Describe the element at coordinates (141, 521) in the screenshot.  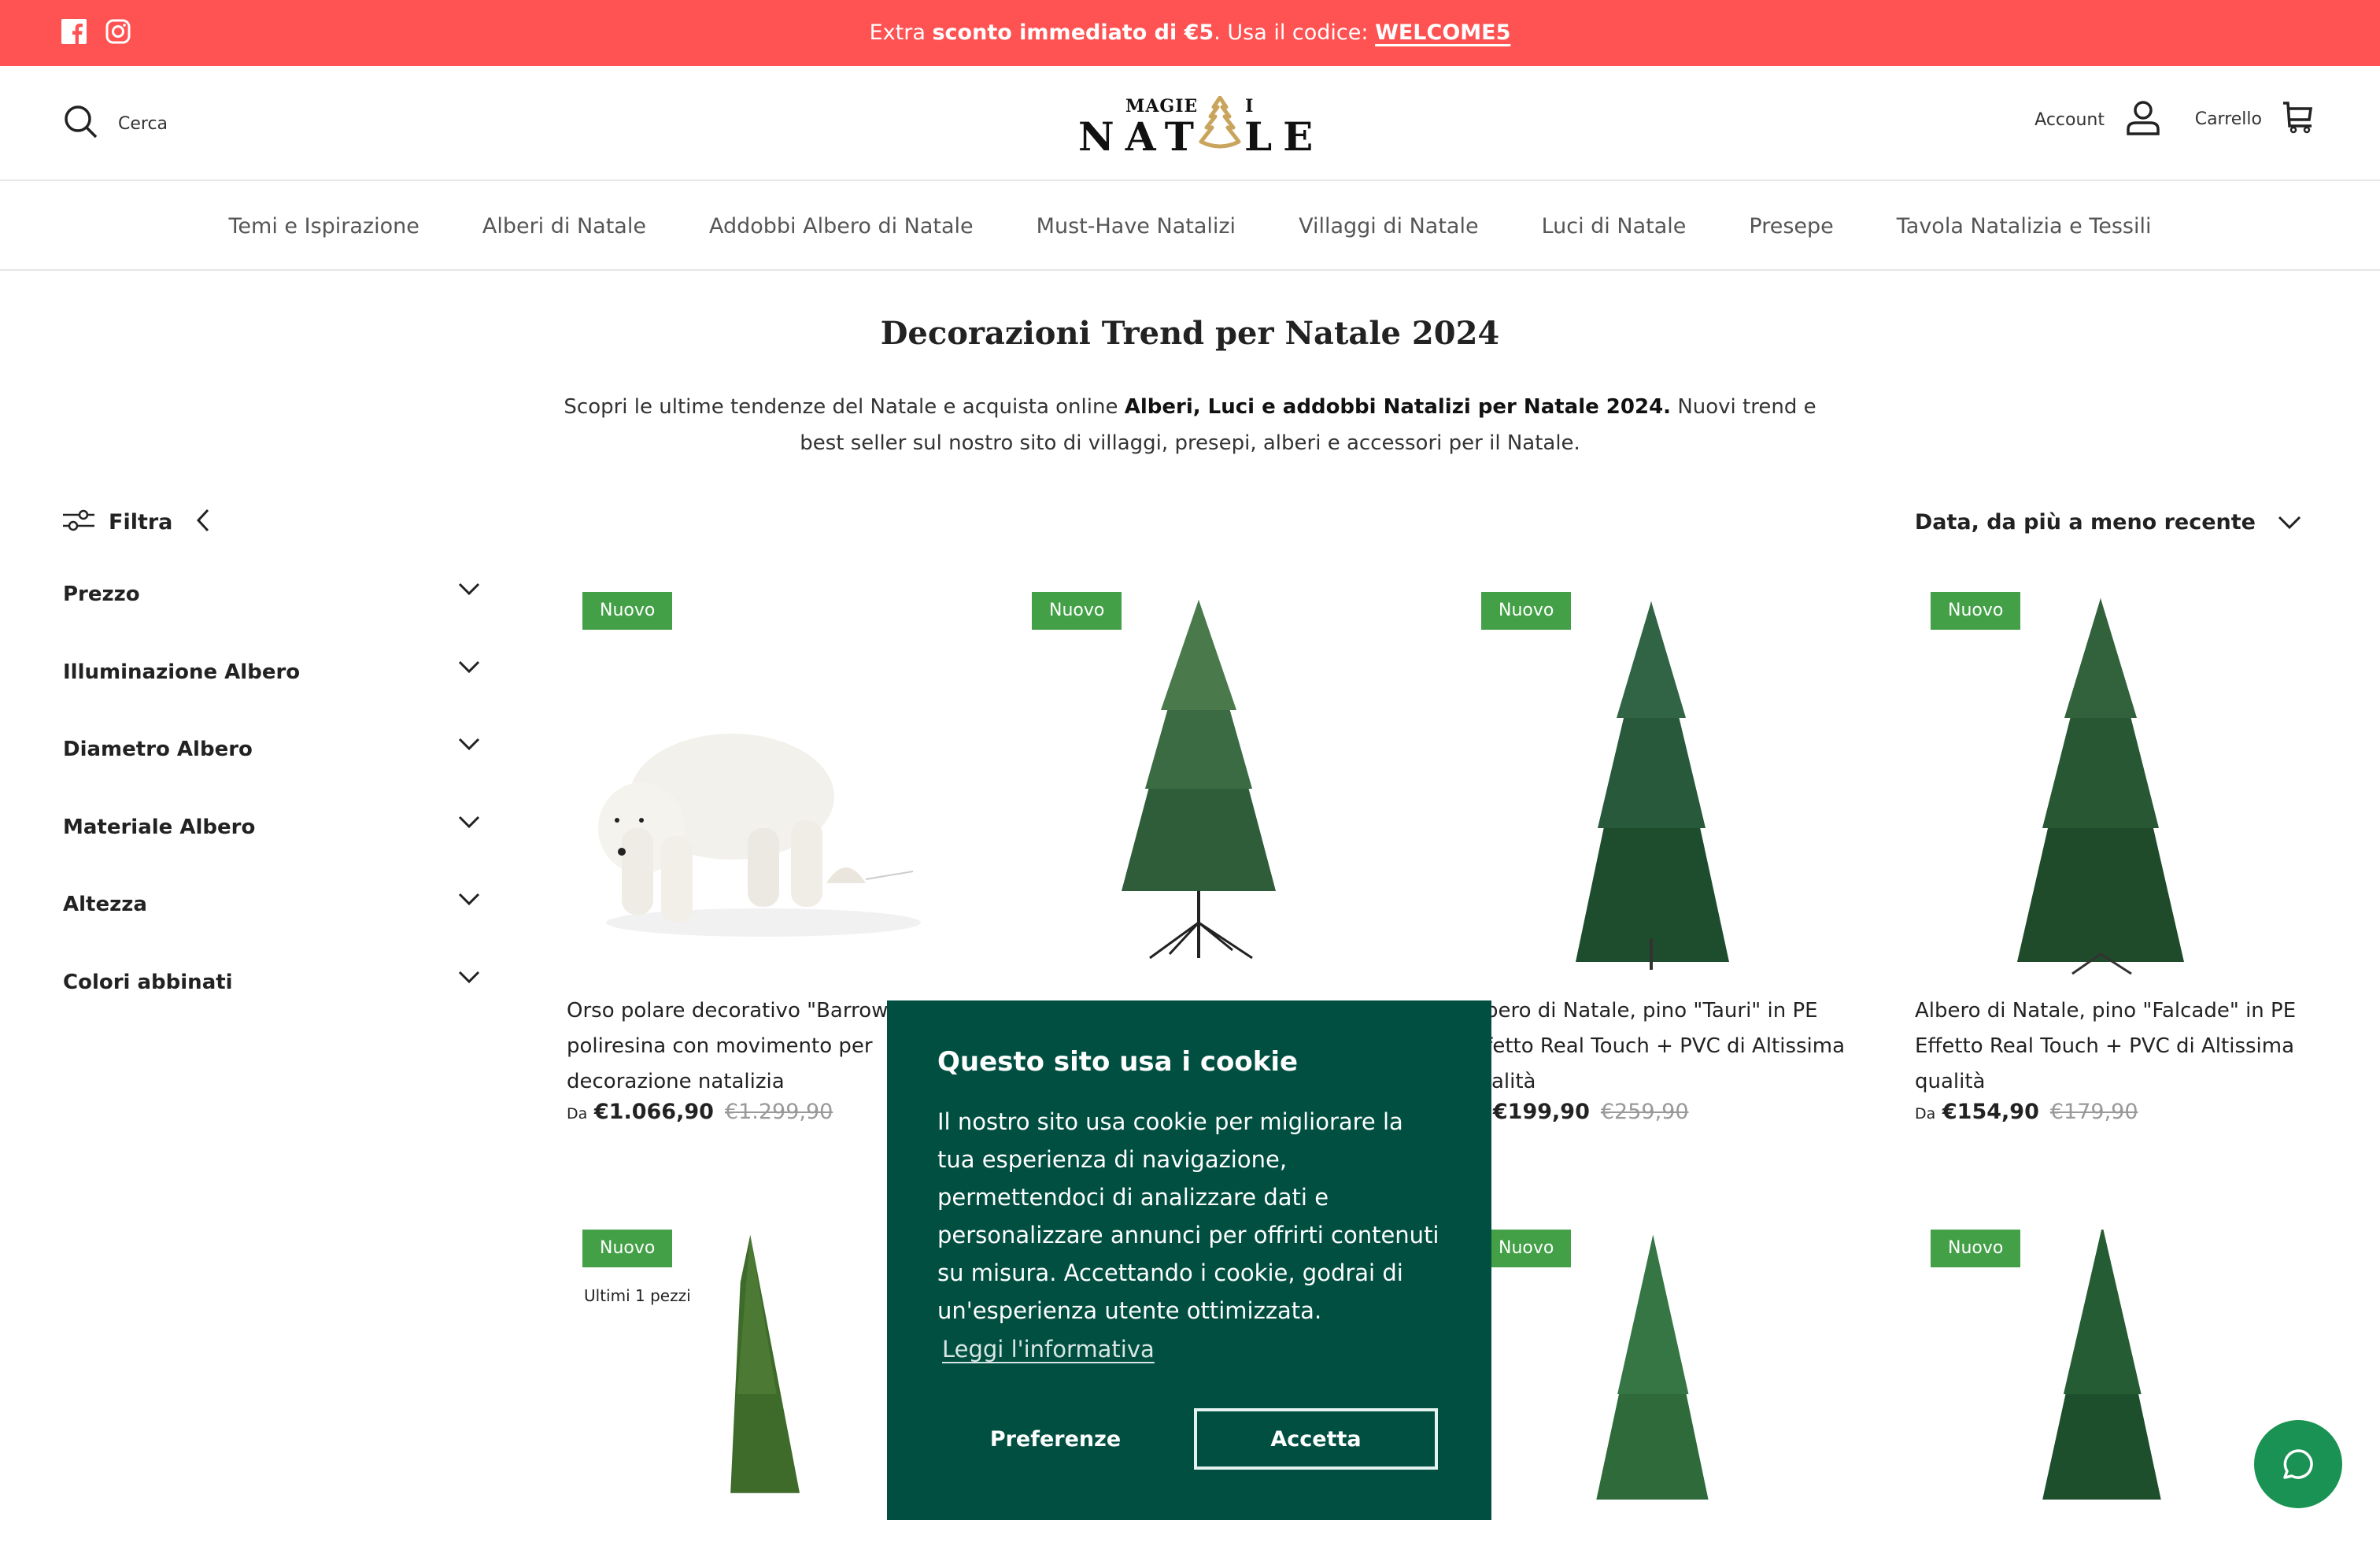
I see `filter-label: Filtra` at that location.